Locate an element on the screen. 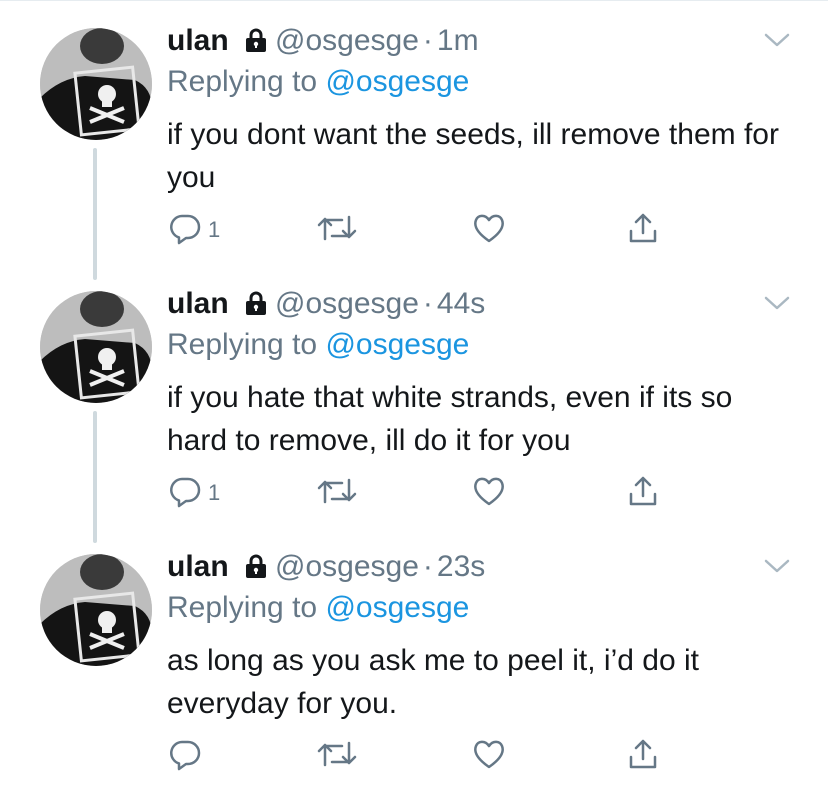  timestamp: 44s is located at coordinates (461, 303).